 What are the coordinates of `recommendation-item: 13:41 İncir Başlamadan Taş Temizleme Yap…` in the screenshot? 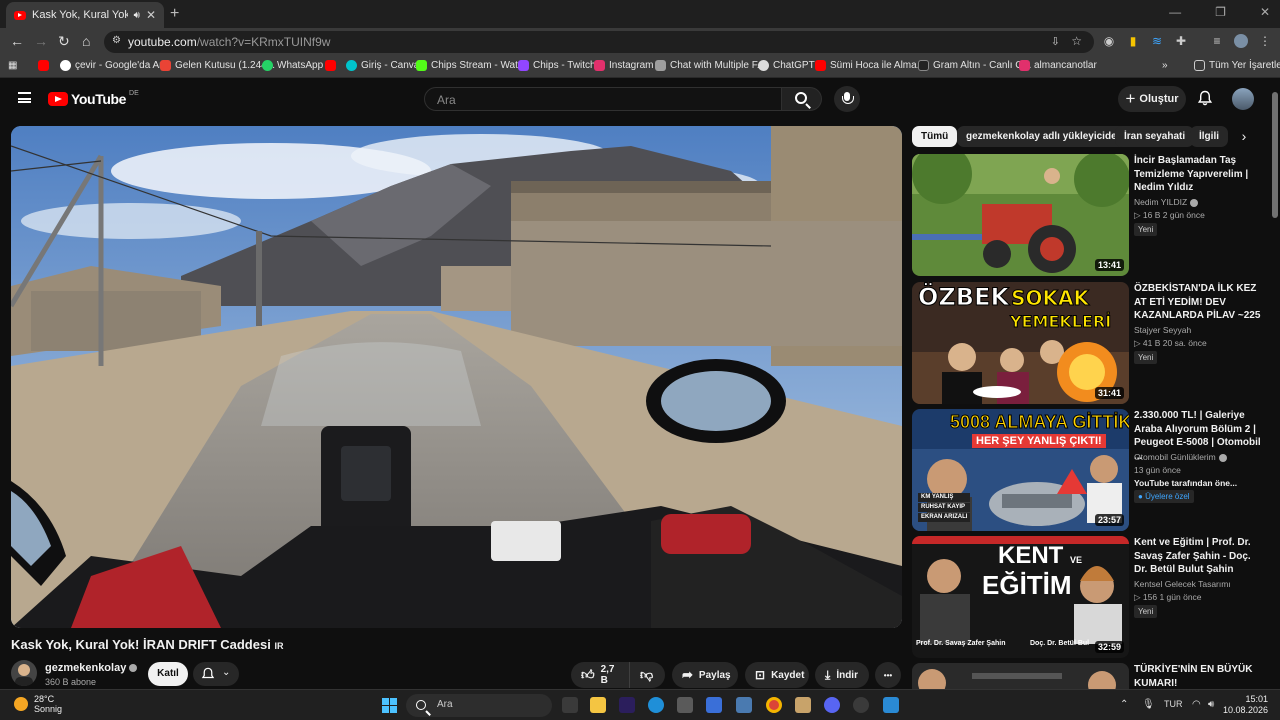 It's located at (1090, 215).